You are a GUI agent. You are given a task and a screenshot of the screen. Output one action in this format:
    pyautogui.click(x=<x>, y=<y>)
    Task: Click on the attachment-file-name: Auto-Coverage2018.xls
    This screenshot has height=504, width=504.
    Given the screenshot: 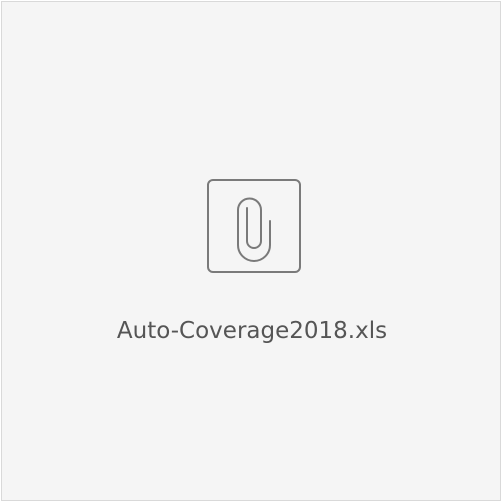 What is the action you would take?
    pyautogui.click(x=252, y=331)
    